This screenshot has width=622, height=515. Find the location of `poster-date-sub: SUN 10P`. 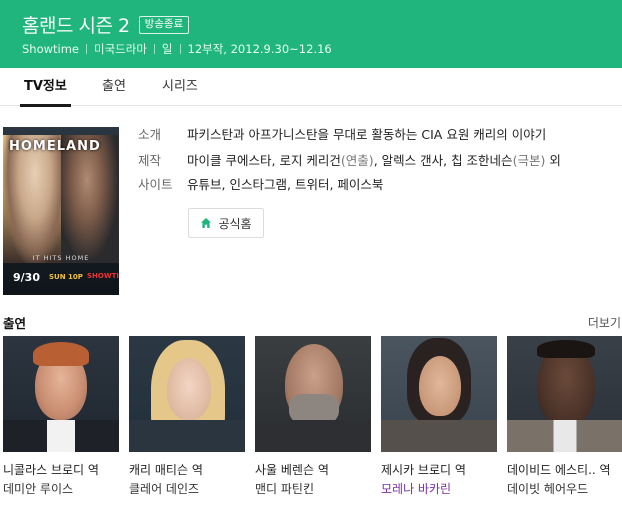

poster-date-sub: SUN 10P is located at coordinates (66, 277).